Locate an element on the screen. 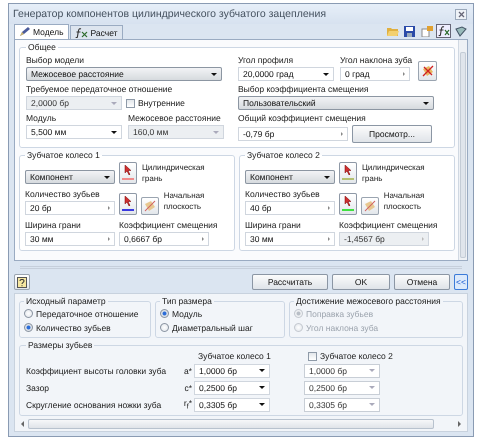 The image size is (482, 444). spin-field: -0,79 бр is located at coordinates (293, 134).